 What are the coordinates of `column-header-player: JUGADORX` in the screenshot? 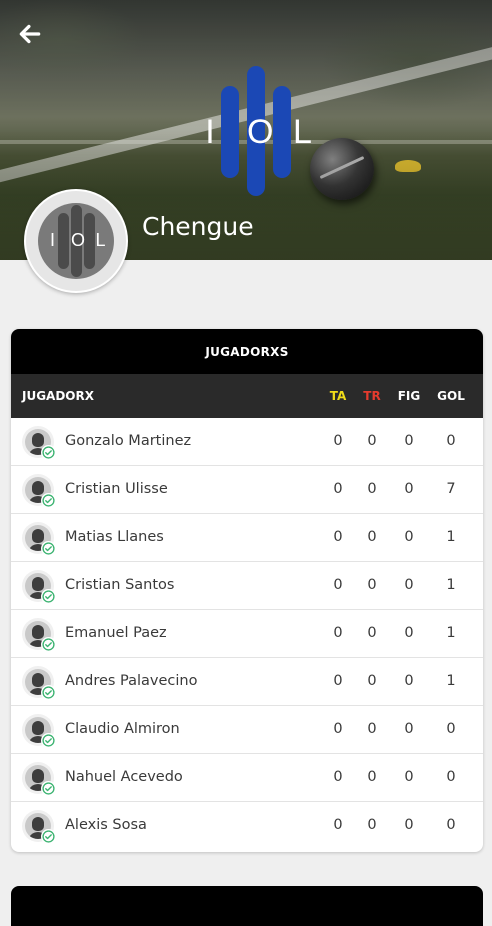 It's located at (58, 396).